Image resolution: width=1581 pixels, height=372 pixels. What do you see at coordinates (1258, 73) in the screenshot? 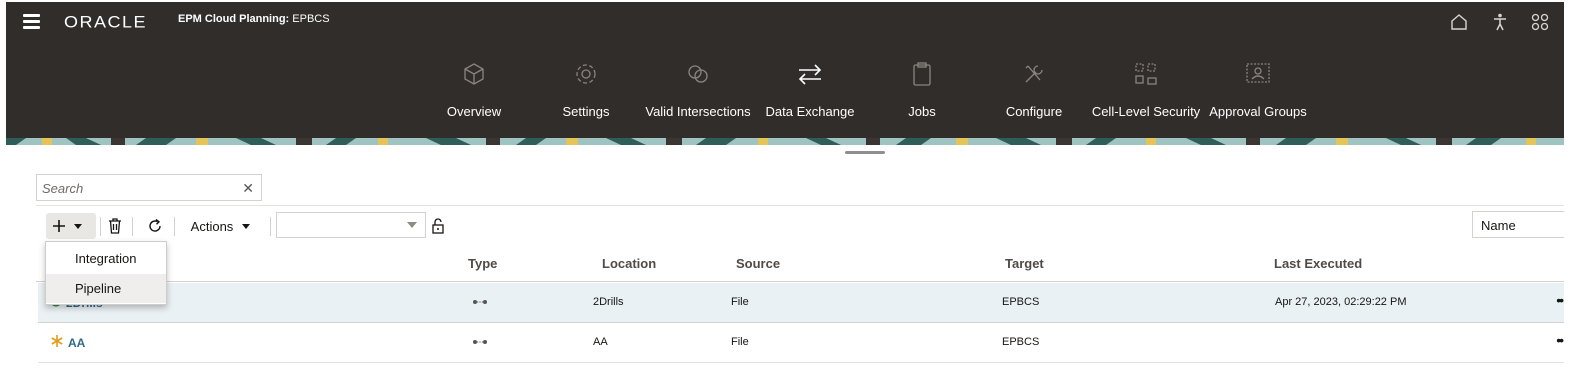
I see `approval-groups-icon` at bounding box center [1258, 73].